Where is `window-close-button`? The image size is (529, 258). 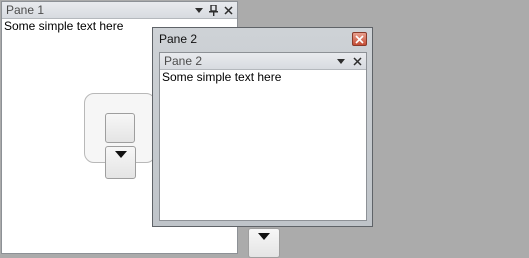
window-close-button is located at coordinates (359, 39).